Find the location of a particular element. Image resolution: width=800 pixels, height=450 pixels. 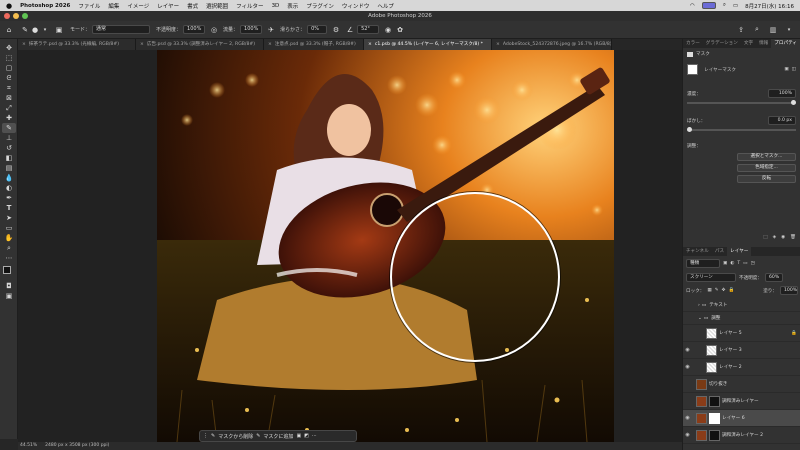

layer-item: レイヤー 5 🔒 is located at coordinates (741, 333).